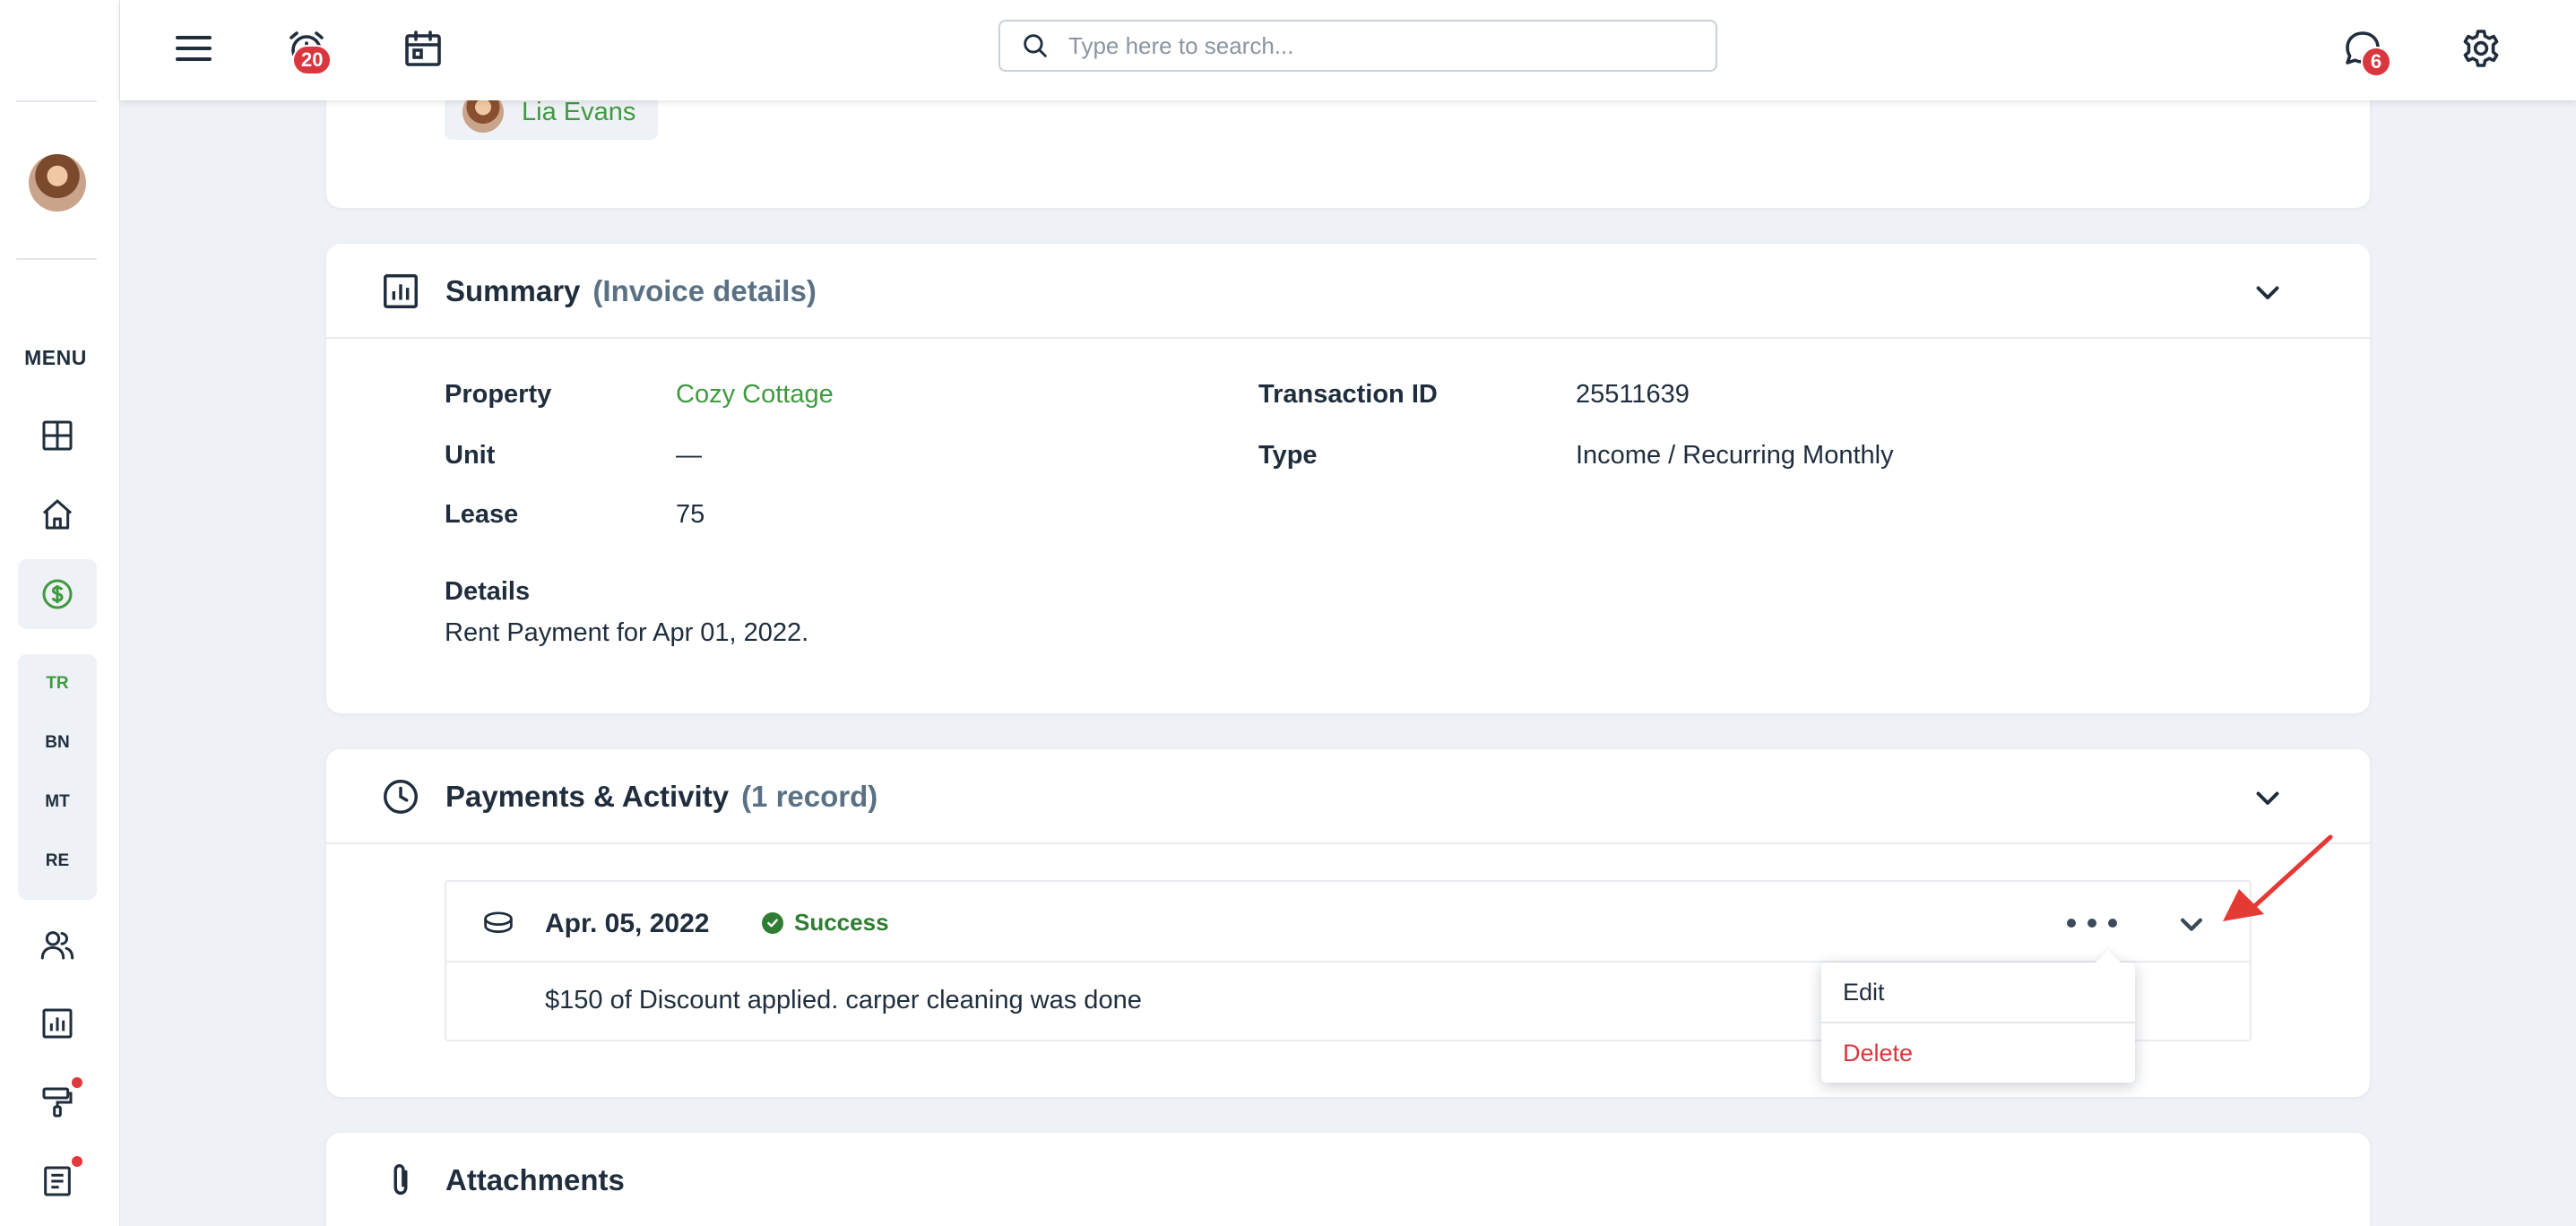  What do you see at coordinates (1864, 993) in the screenshot?
I see `edit-menu-item: Edit` at bounding box center [1864, 993].